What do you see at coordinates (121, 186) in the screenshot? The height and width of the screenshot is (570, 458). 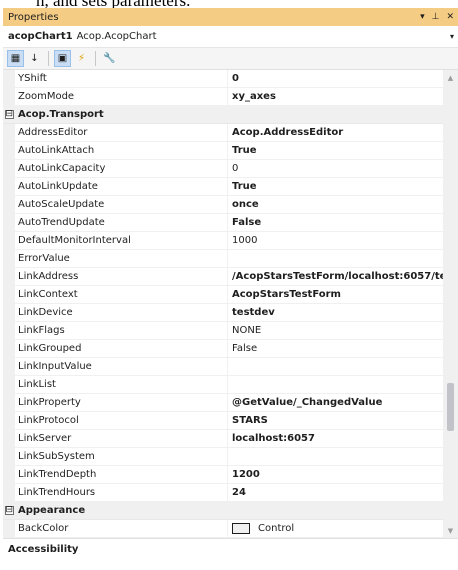 I see `property-name: AutoLinkUpdate` at bounding box center [121, 186].